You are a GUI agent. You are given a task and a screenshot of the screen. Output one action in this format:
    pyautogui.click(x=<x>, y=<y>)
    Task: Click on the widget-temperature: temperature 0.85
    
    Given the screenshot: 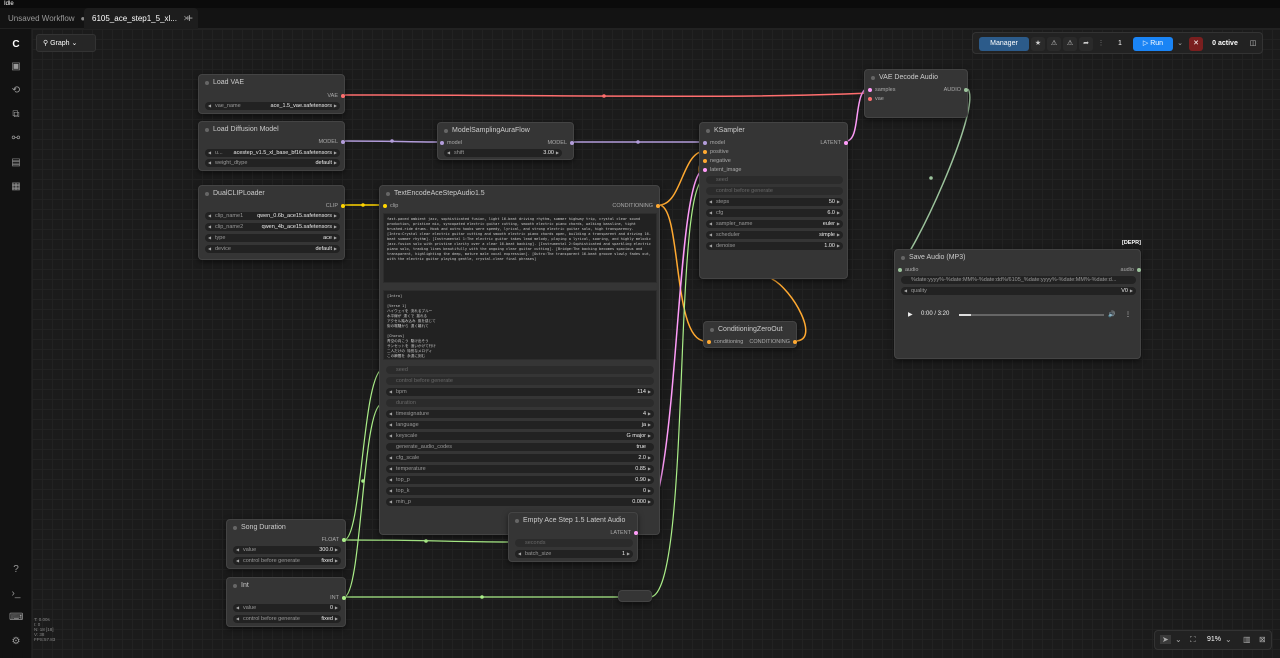 What is the action you would take?
    pyautogui.click(x=520, y=469)
    